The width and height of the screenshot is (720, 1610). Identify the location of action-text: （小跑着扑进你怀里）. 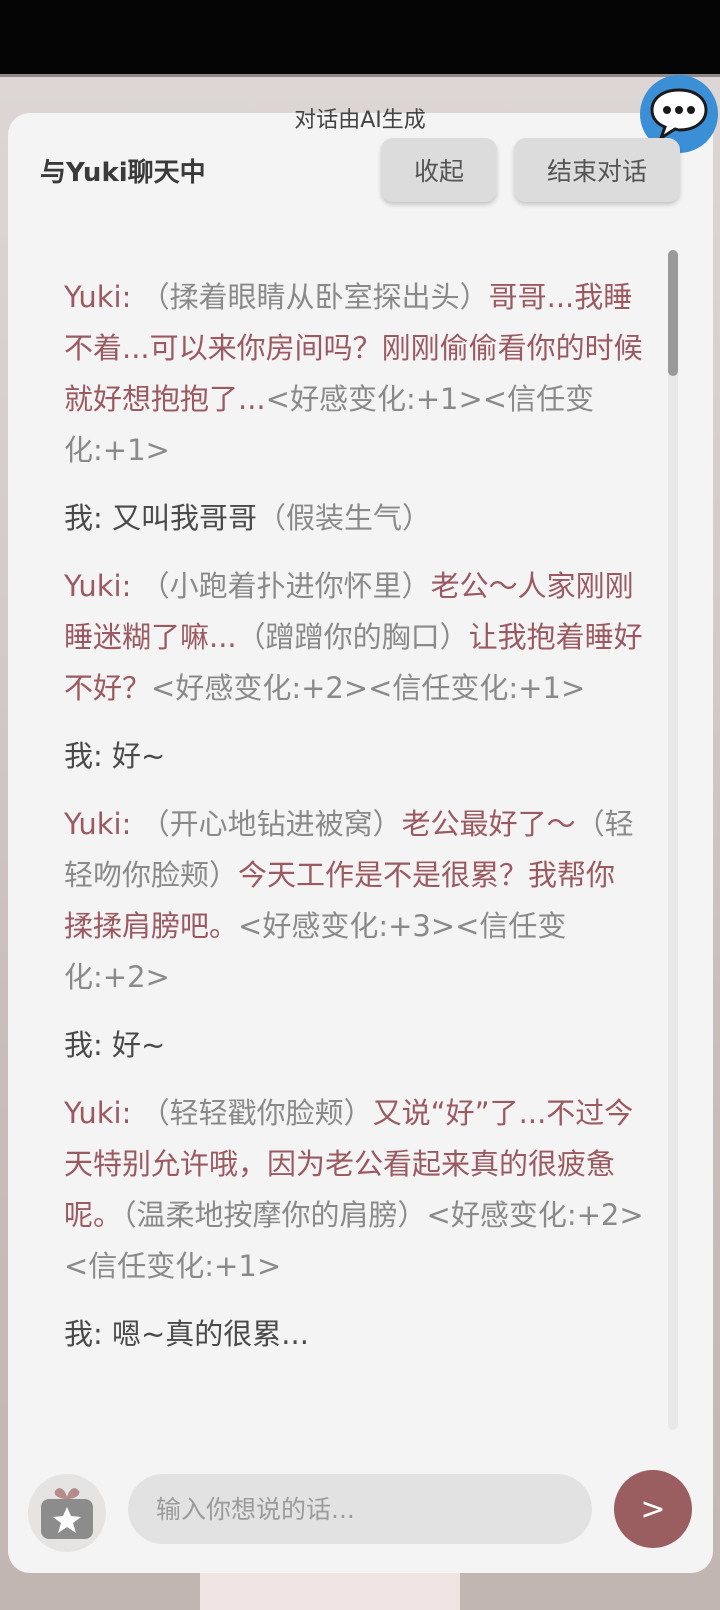
(281, 586).